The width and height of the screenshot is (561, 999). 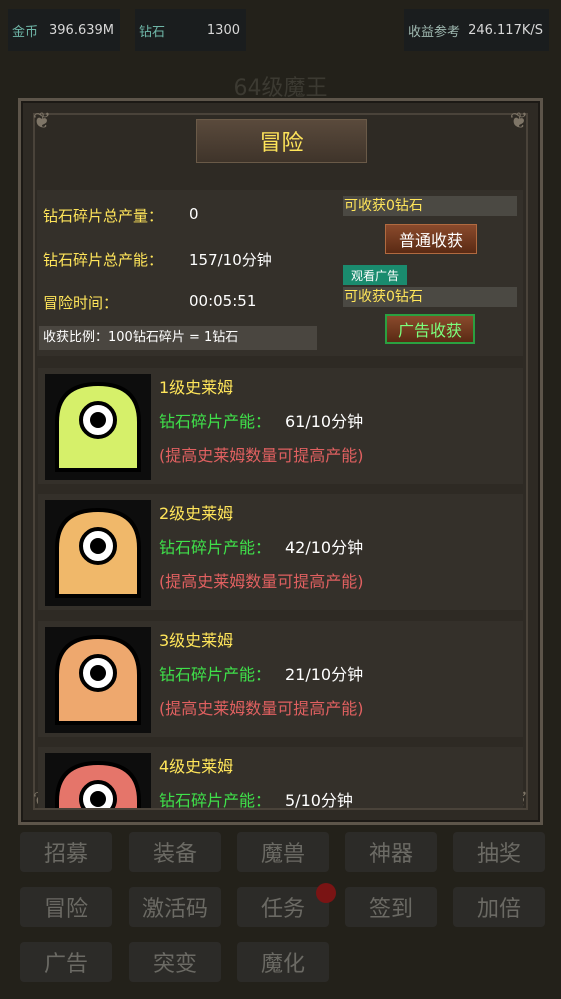 What do you see at coordinates (283, 962) in the screenshot?
I see `nav-demonize-button: 魔化` at bounding box center [283, 962].